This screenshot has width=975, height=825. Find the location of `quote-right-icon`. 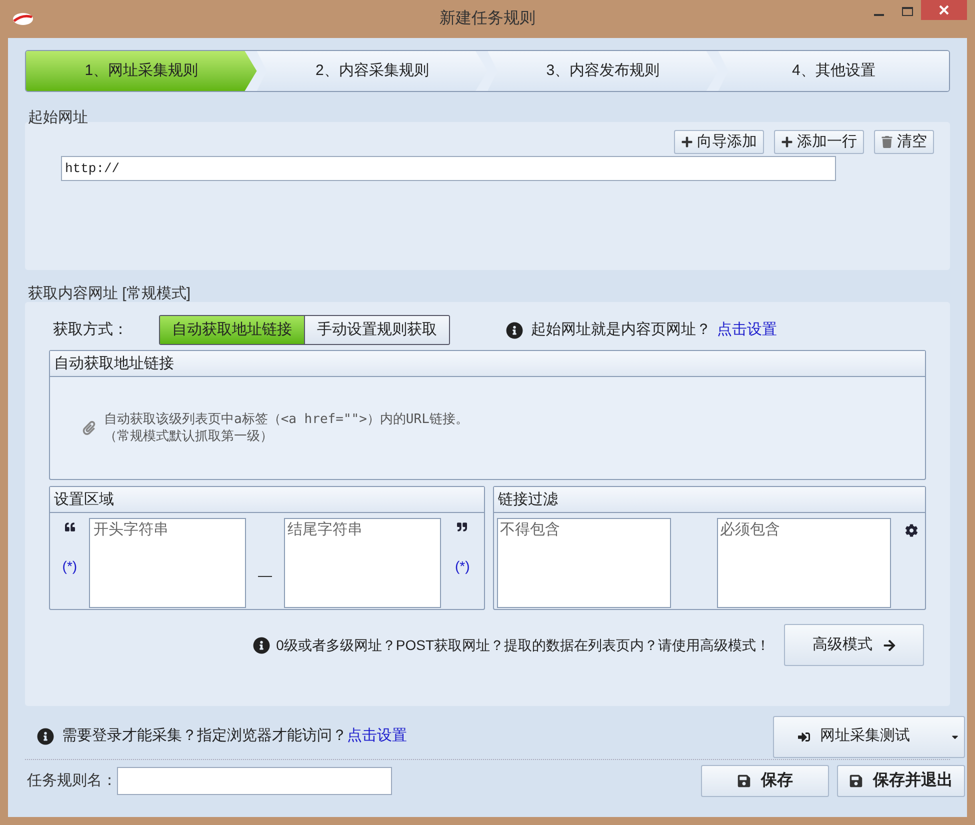

quote-right-icon is located at coordinates (462, 527).